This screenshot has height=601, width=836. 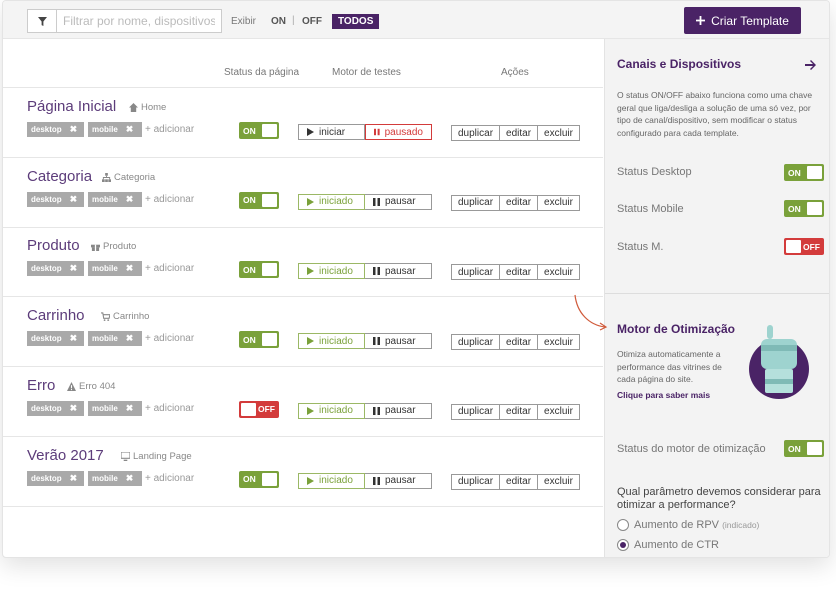 I want to click on arrow-right-icon, so click(x=811, y=65).